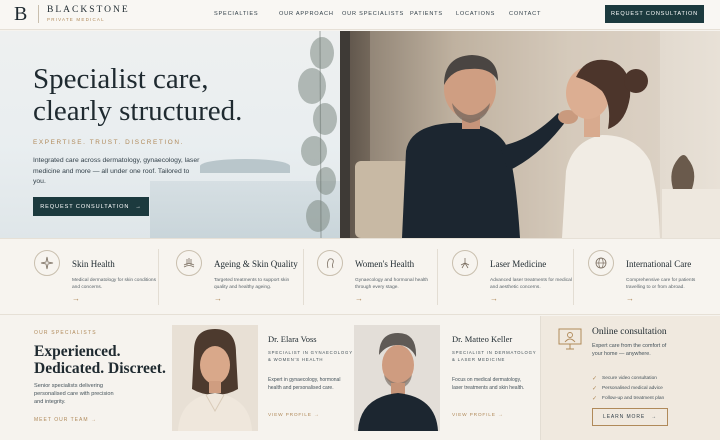 The height and width of the screenshot is (440, 720). What do you see at coordinates (47, 263) in the screenshot?
I see `sparkle-icon` at bounding box center [47, 263].